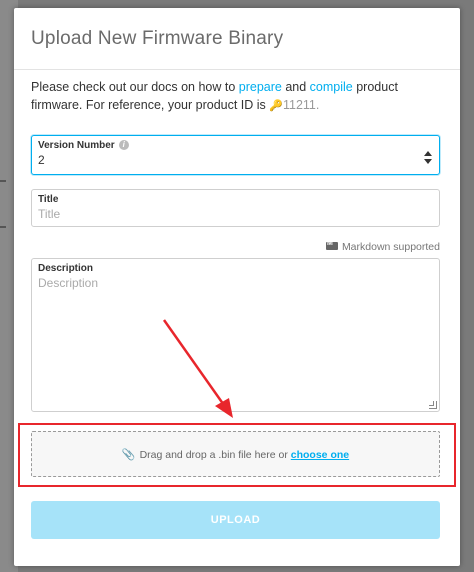 Image resolution: width=474 pixels, height=572 pixels. I want to click on markdown-icon, so click(331, 245).